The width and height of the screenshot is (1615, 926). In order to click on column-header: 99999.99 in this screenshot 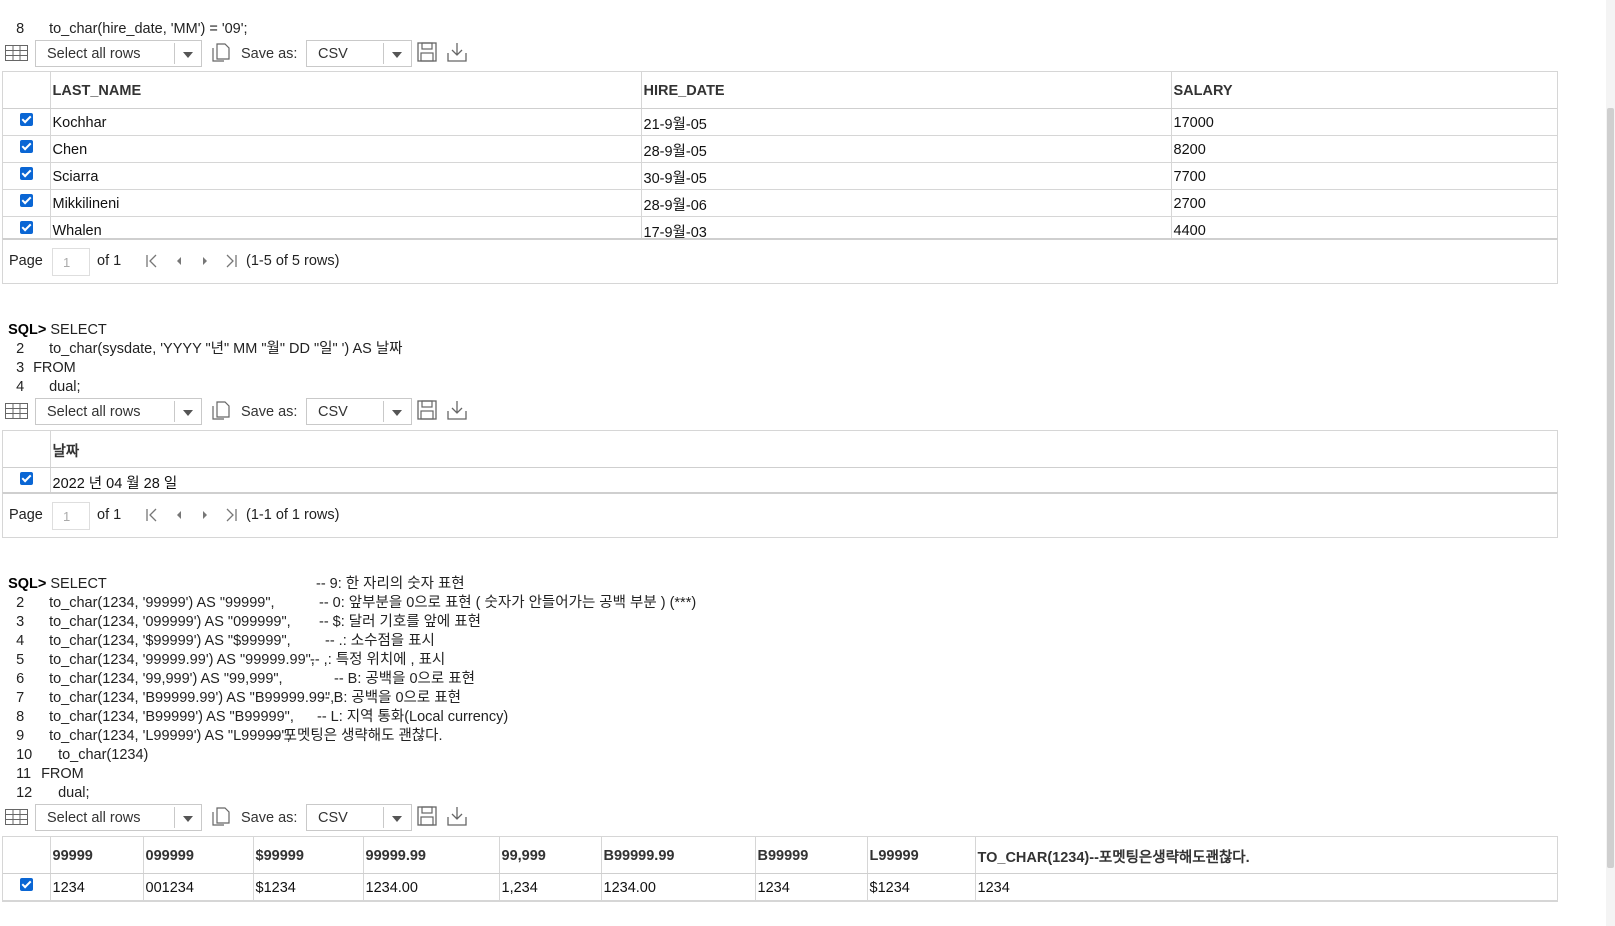, I will do `click(431, 855)`.